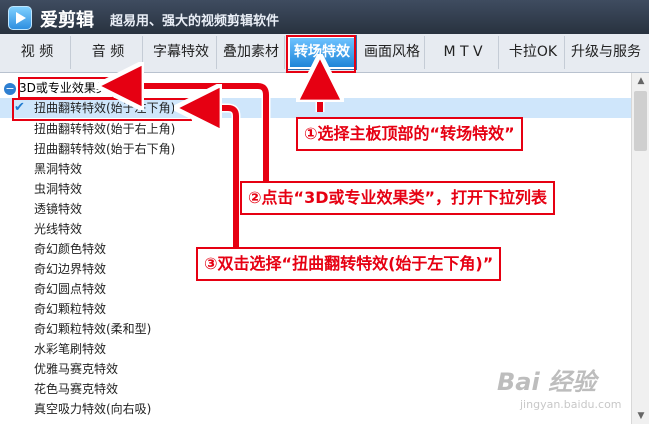 The height and width of the screenshot is (424, 649). I want to click on step3-arrow, so click(218, 186).